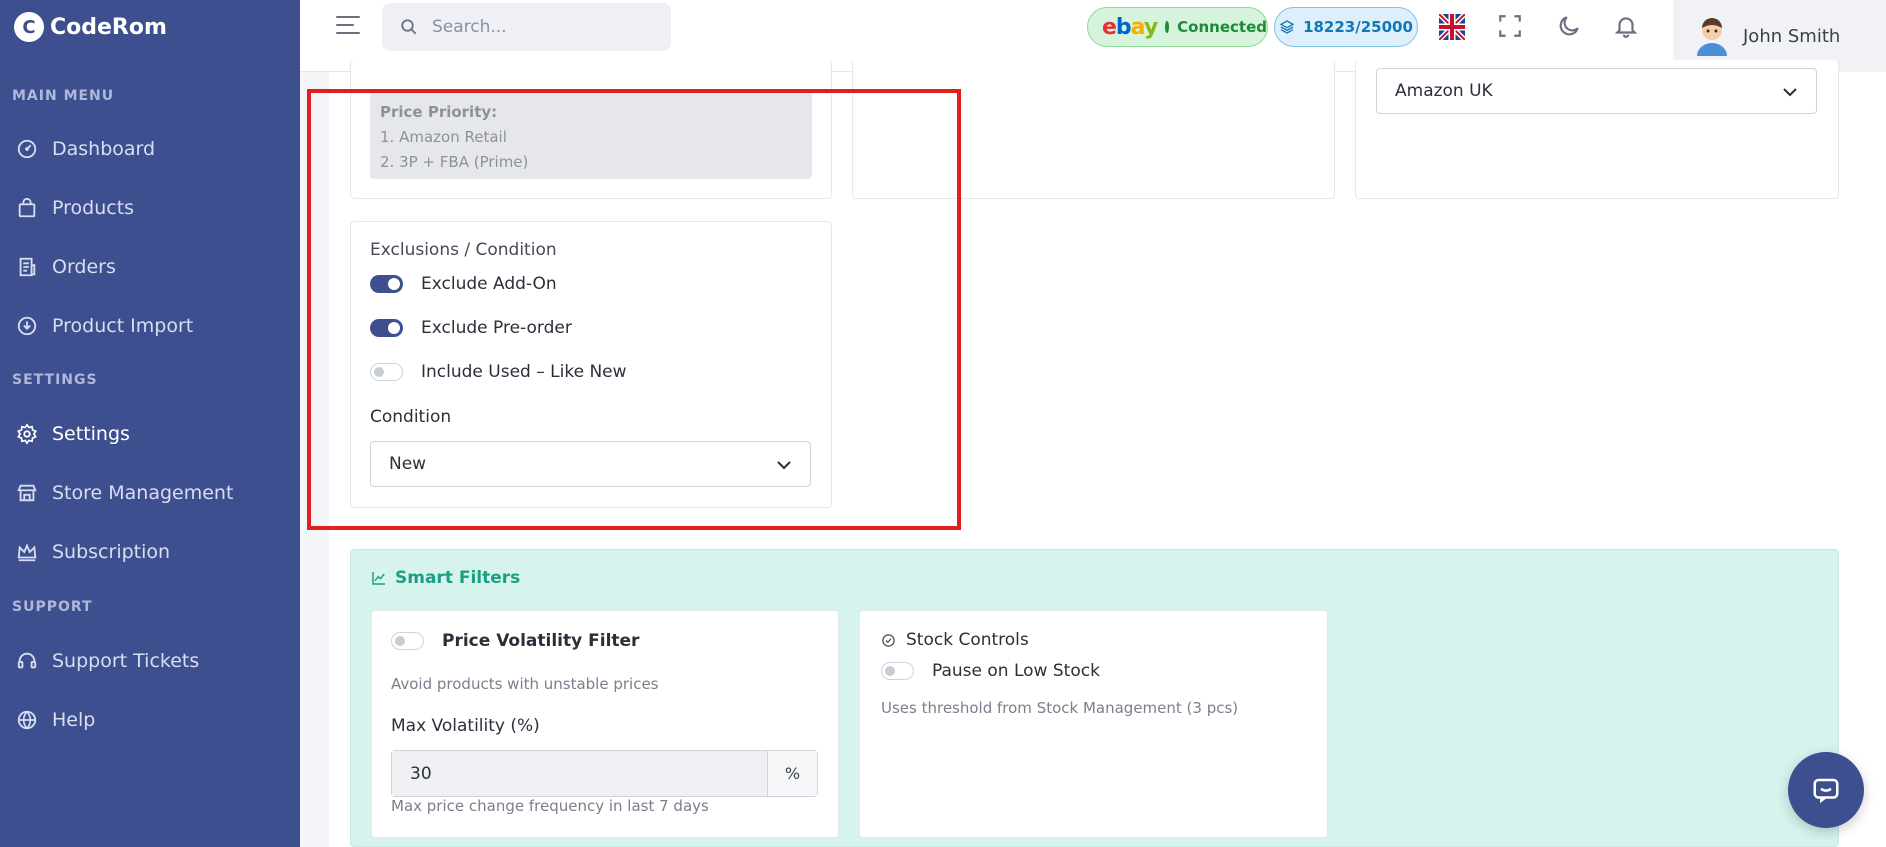  What do you see at coordinates (525, 684) in the screenshot?
I see `volatility-description: Avoid products with unstable prices` at bounding box center [525, 684].